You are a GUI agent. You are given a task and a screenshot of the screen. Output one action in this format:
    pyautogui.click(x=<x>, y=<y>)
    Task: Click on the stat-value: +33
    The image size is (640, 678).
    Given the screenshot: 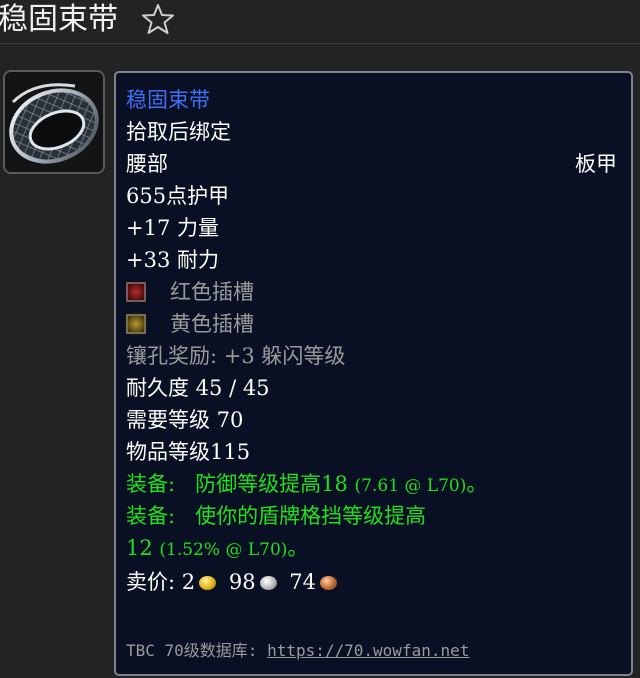 What is the action you would take?
    pyautogui.click(x=148, y=260)
    